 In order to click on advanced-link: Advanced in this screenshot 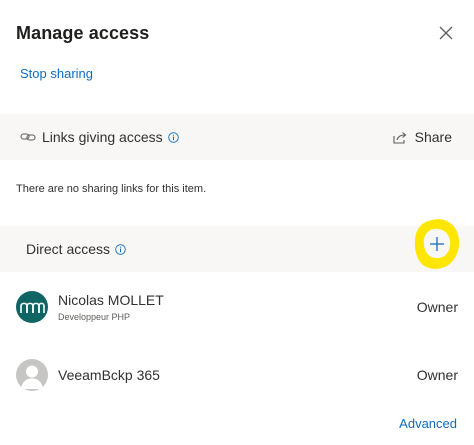, I will do `click(428, 423)`.